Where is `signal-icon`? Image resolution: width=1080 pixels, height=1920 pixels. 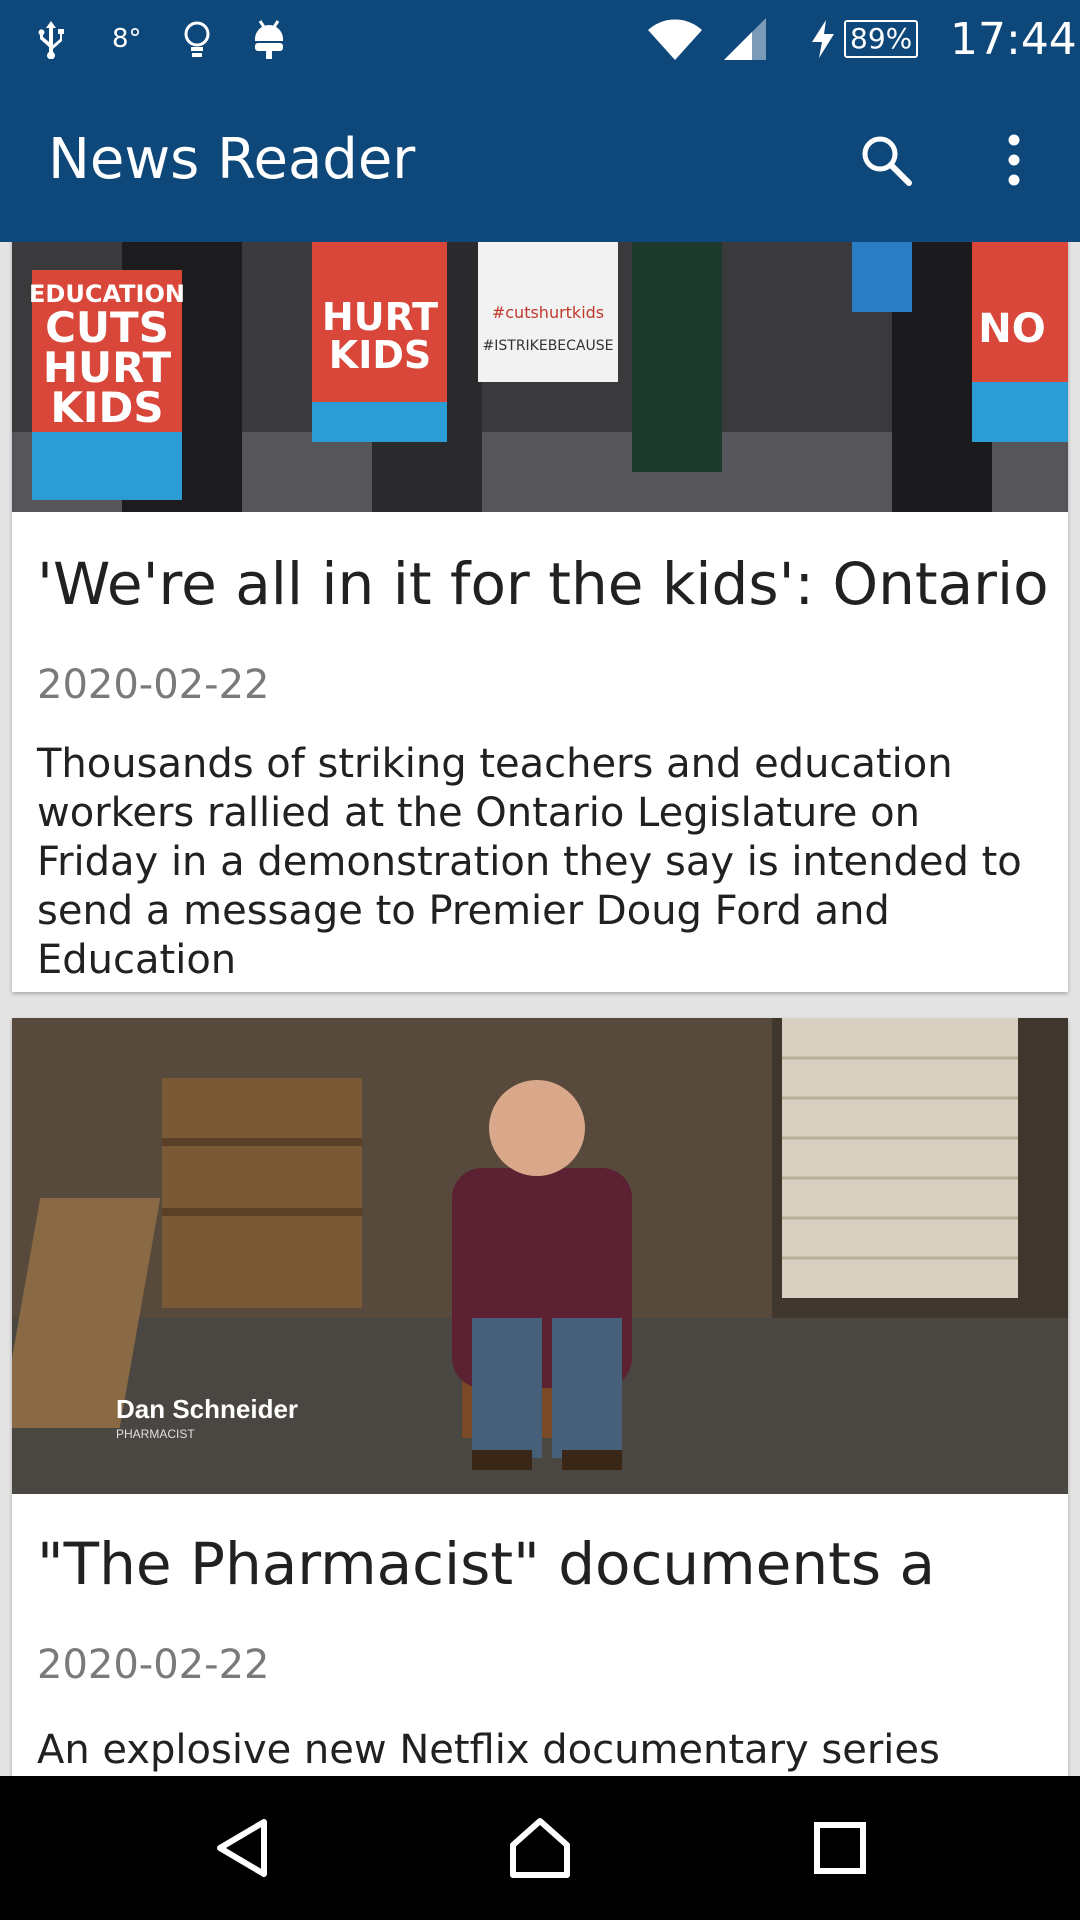 signal-icon is located at coordinates (745, 39).